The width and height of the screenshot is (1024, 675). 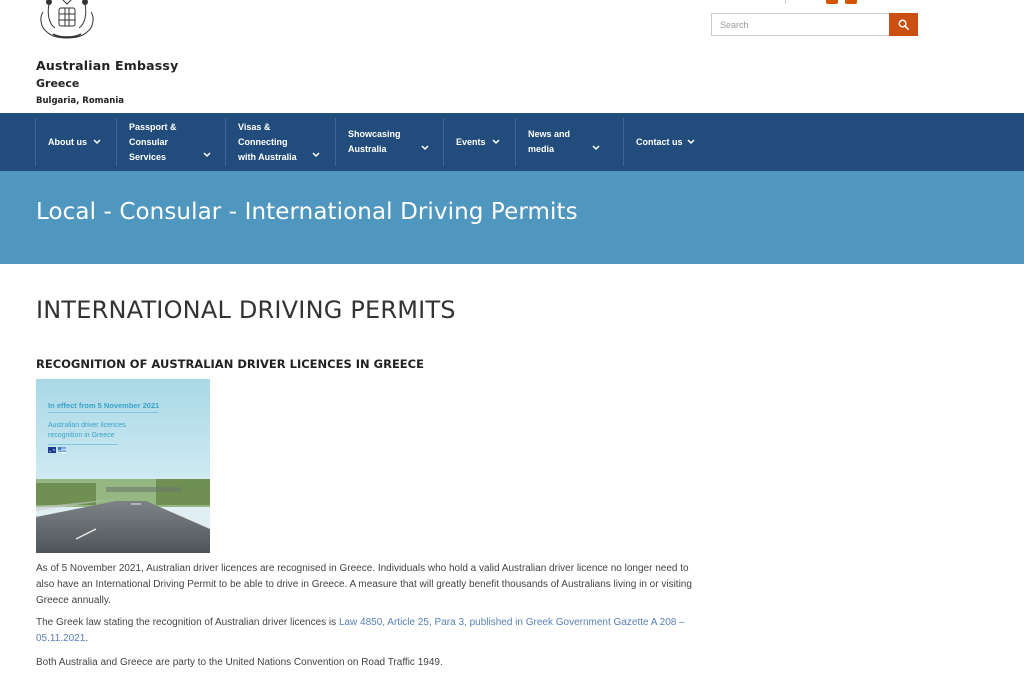 What do you see at coordinates (153, 141) in the screenshot?
I see `nav-item-label: Passport & Consular Services` at bounding box center [153, 141].